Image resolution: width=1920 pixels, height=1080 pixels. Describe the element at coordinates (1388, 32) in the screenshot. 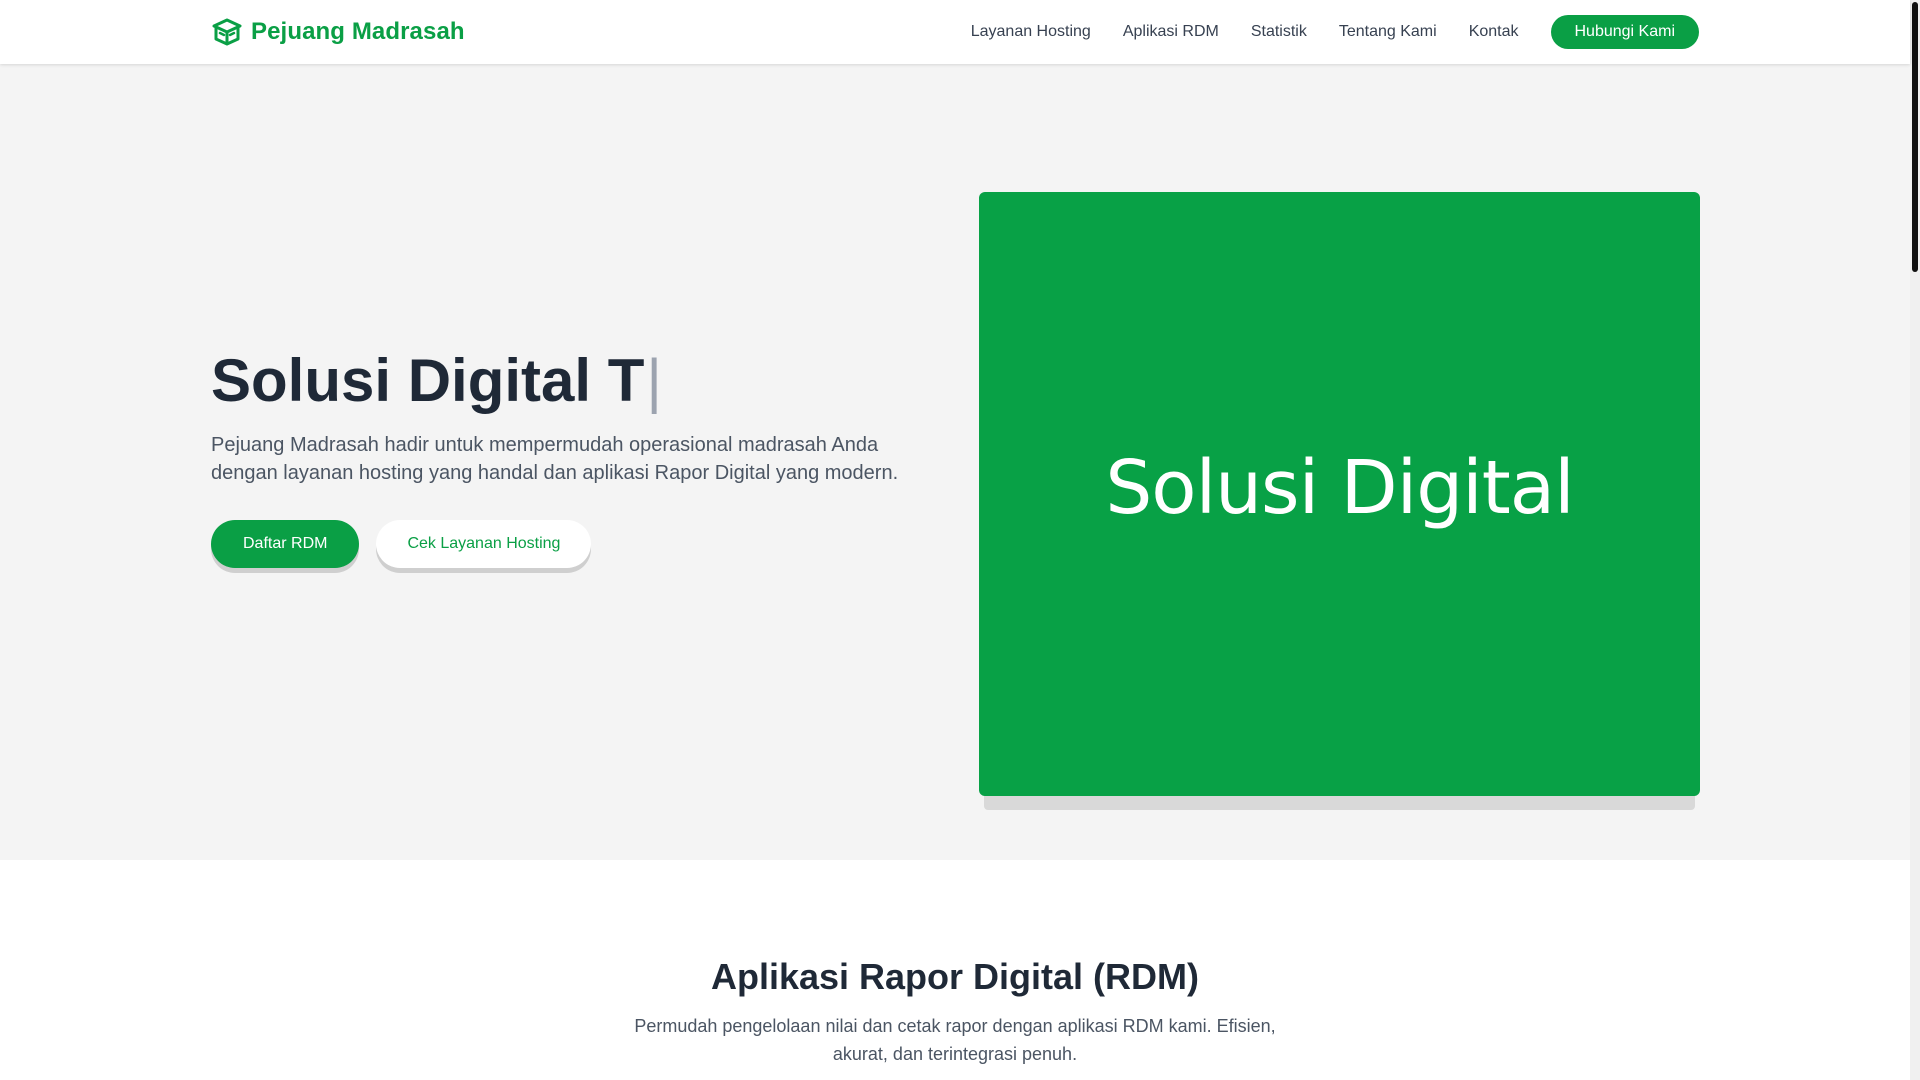

I see `nav-link-tentang-kami: Tentang Kami` at that location.